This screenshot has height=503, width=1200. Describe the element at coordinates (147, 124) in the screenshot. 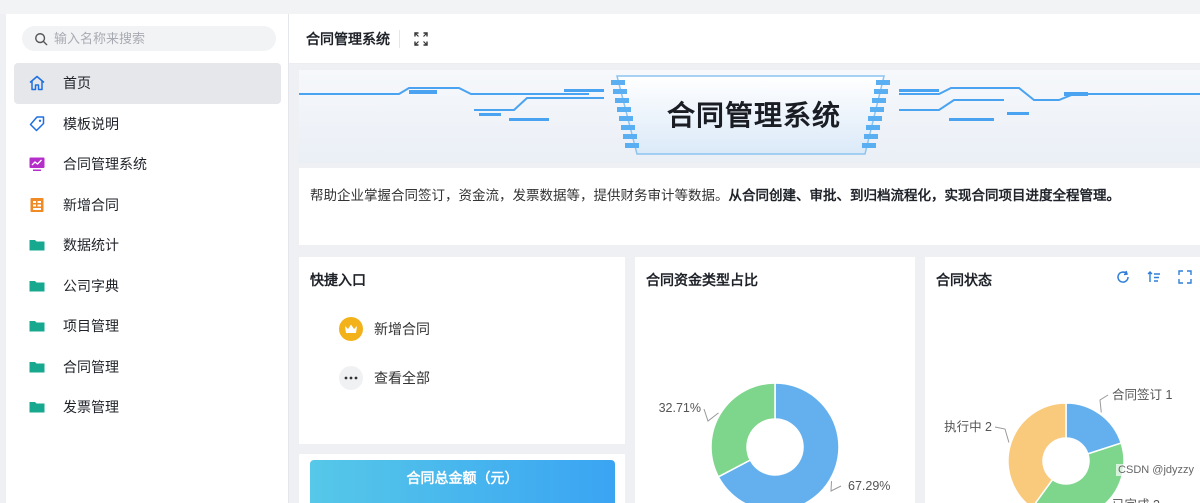

I see `sidebar-item-template: 模板说明` at that location.